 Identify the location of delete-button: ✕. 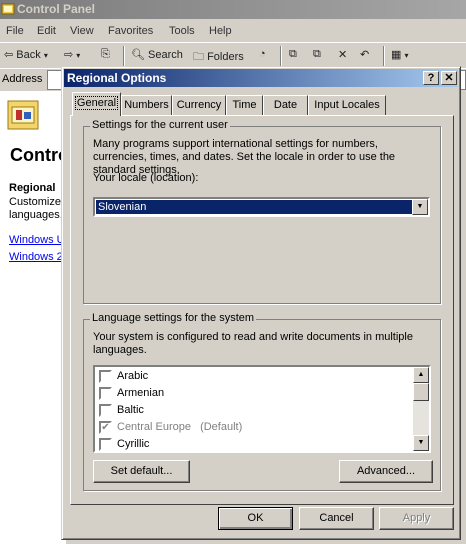
(342, 54).